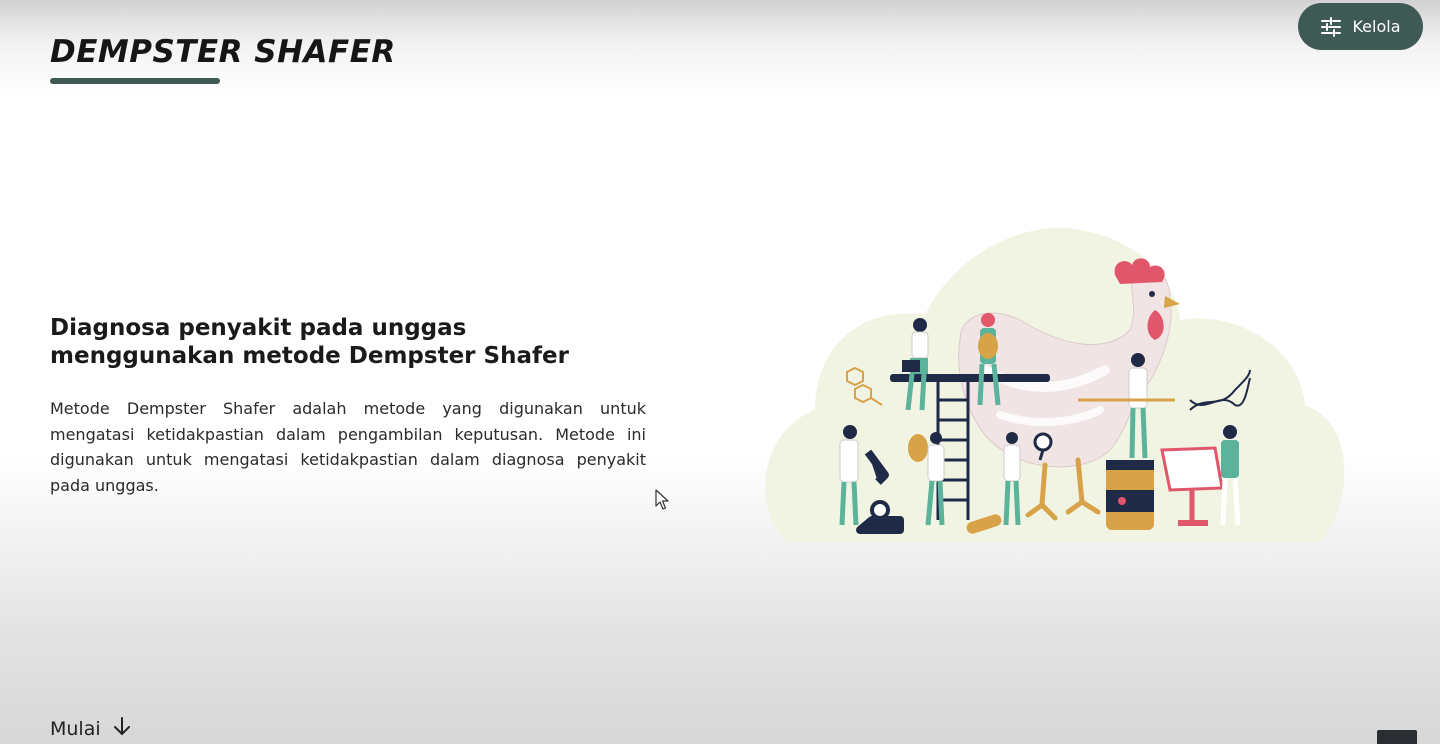 Image resolution: width=1440 pixels, height=744 pixels. I want to click on kelola-button: Kelola, so click(1360, 26).